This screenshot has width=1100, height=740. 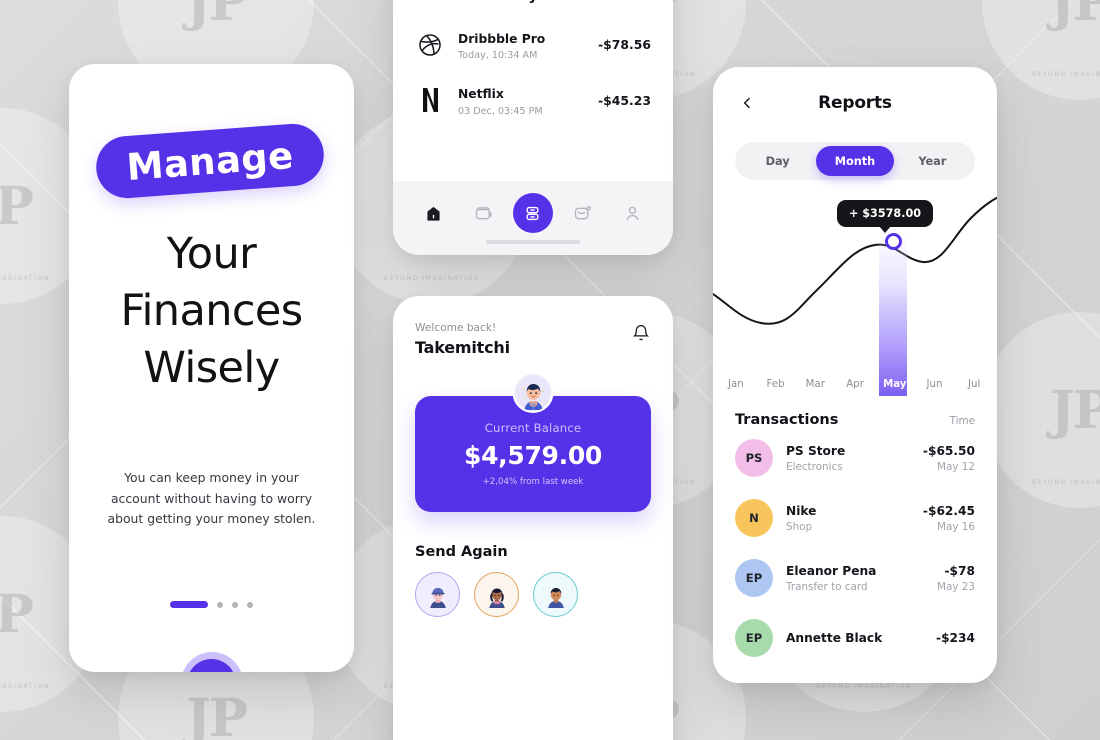 What do you see at coordinates (848, 458) in the screenshot?
I see `transaction-info: PS Store Electronics` at bounding box center [848, 458].